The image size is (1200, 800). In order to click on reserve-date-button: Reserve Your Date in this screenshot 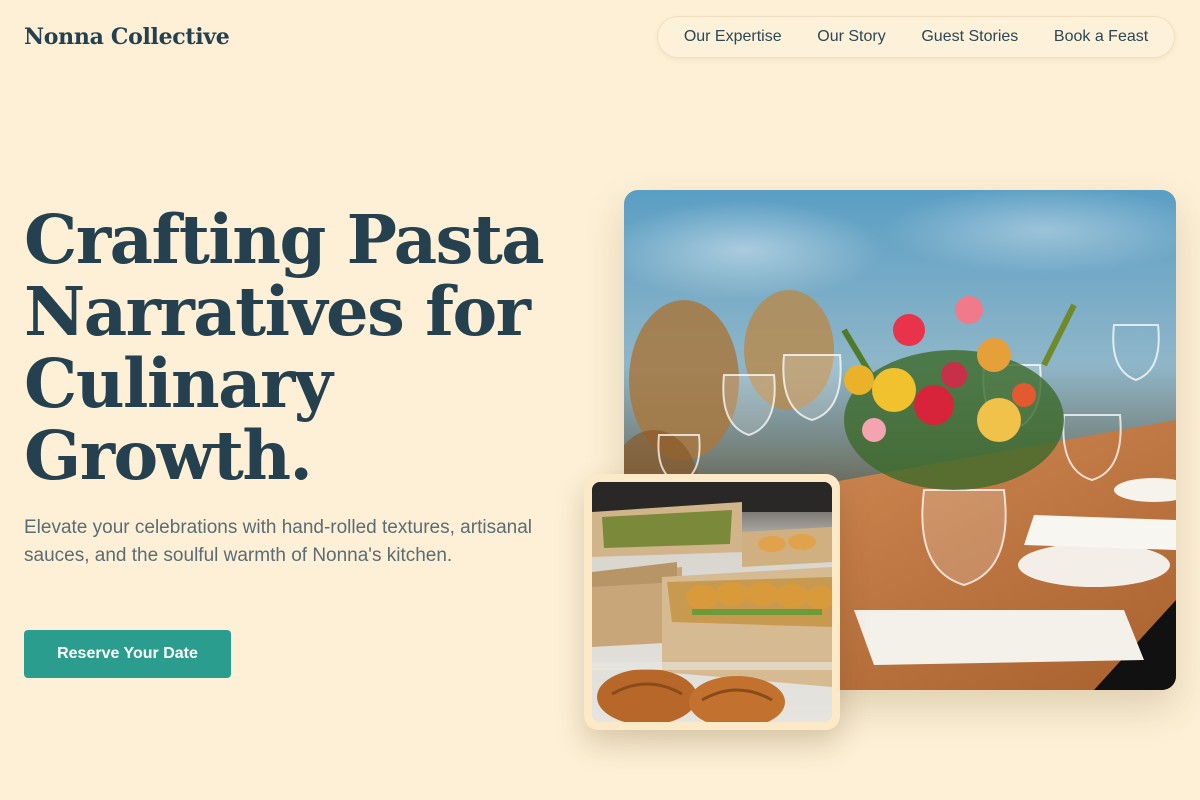, I will do `click(127, 654)`.